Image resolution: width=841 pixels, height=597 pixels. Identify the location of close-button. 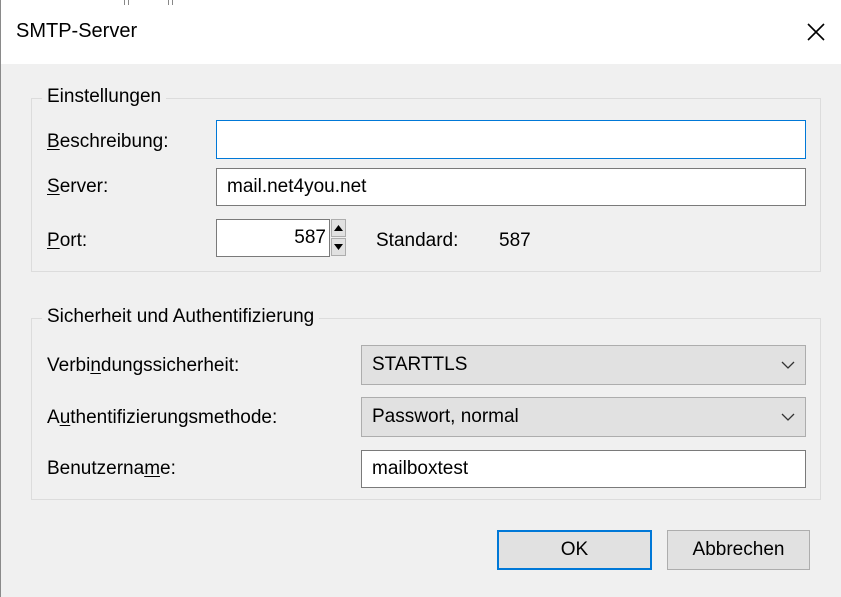
(816, 32).